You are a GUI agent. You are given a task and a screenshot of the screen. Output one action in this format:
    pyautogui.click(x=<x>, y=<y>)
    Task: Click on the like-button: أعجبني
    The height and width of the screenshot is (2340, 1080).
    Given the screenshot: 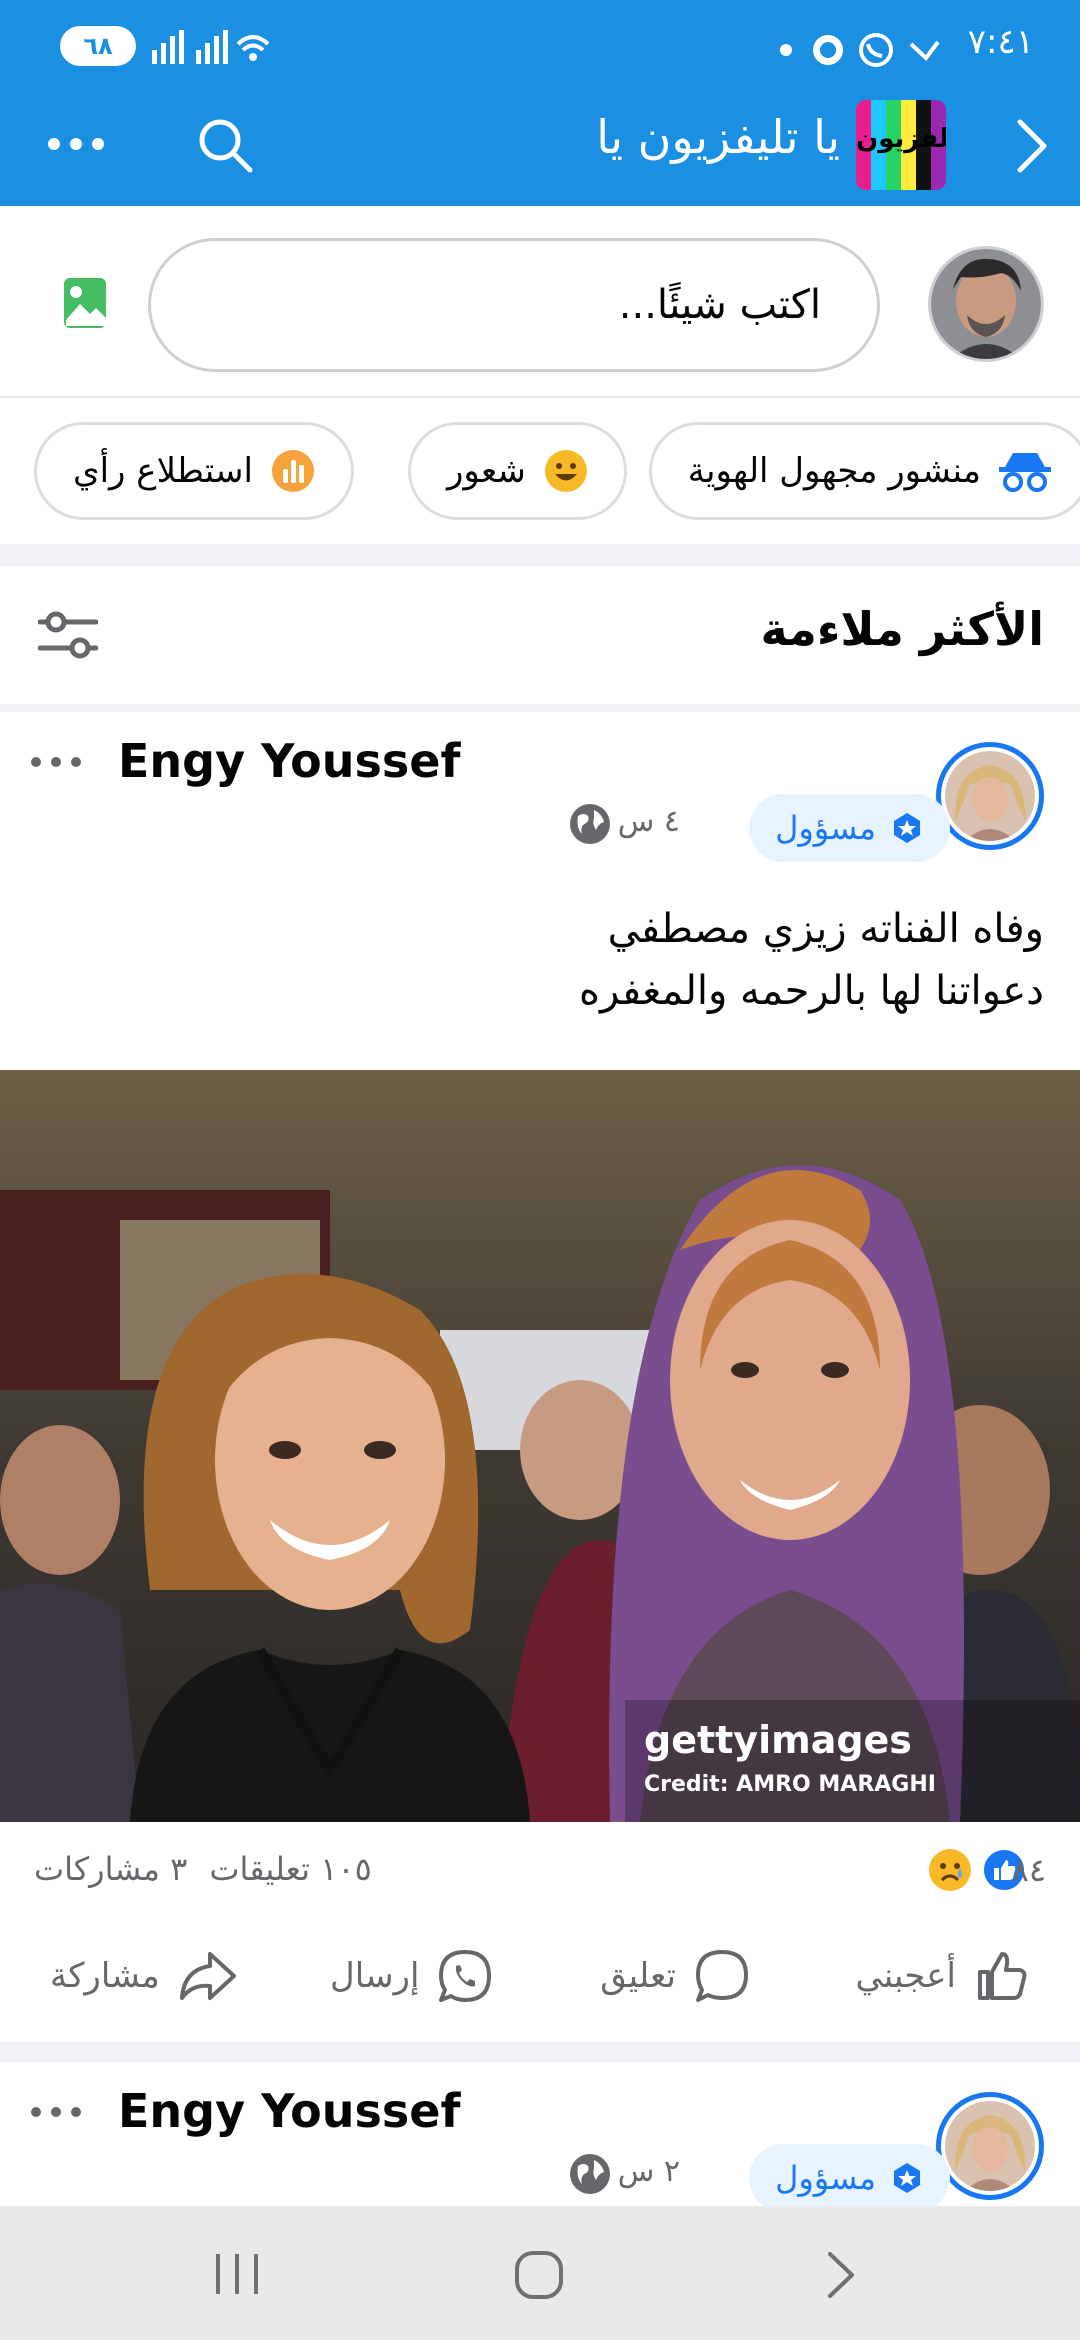 What is the action you would take?
    pyautogui.click(x=942, y=1976)
    